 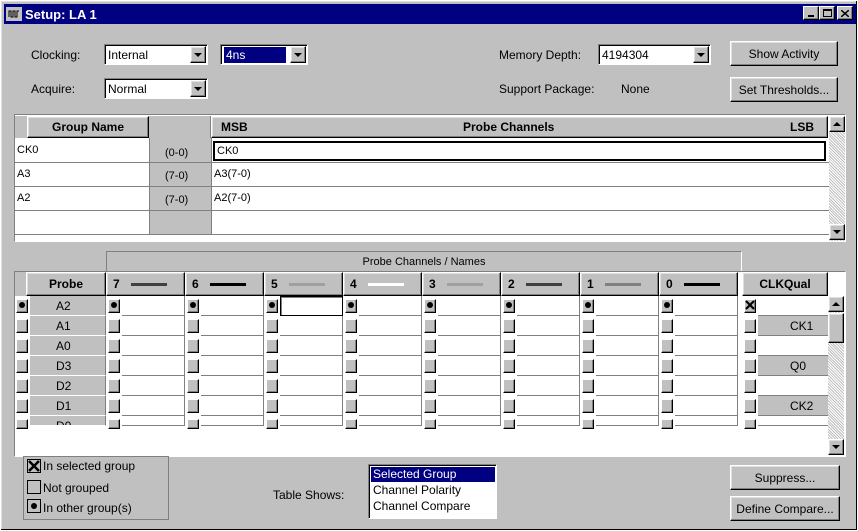 I want to click on acquire-select: Normal, so click(x=156, y=88).